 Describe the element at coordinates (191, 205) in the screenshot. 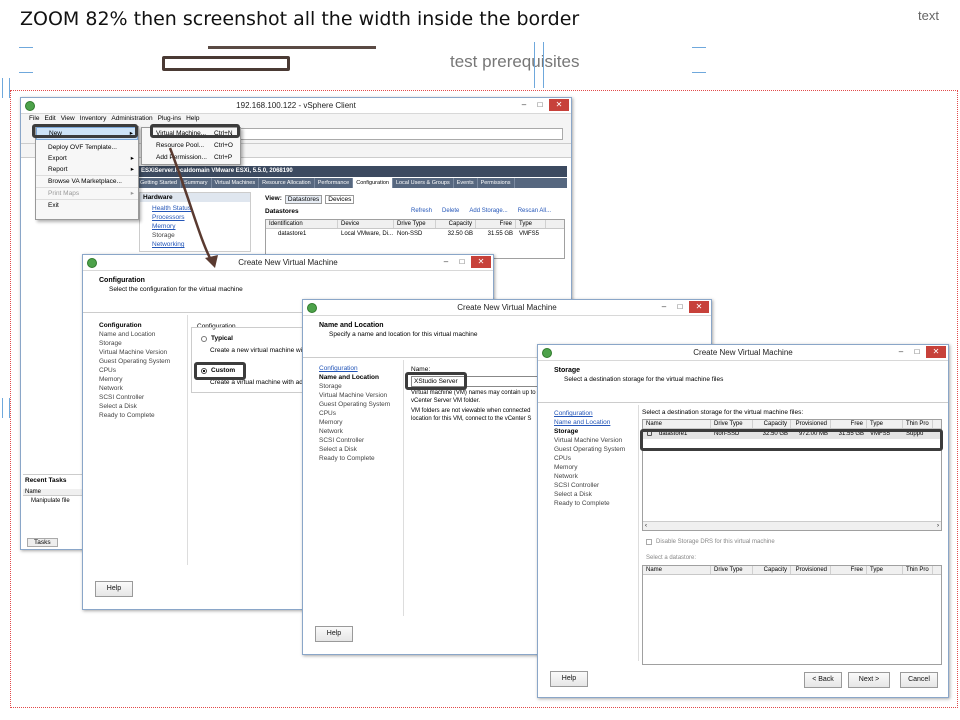

I see `arrow-path` at that location.